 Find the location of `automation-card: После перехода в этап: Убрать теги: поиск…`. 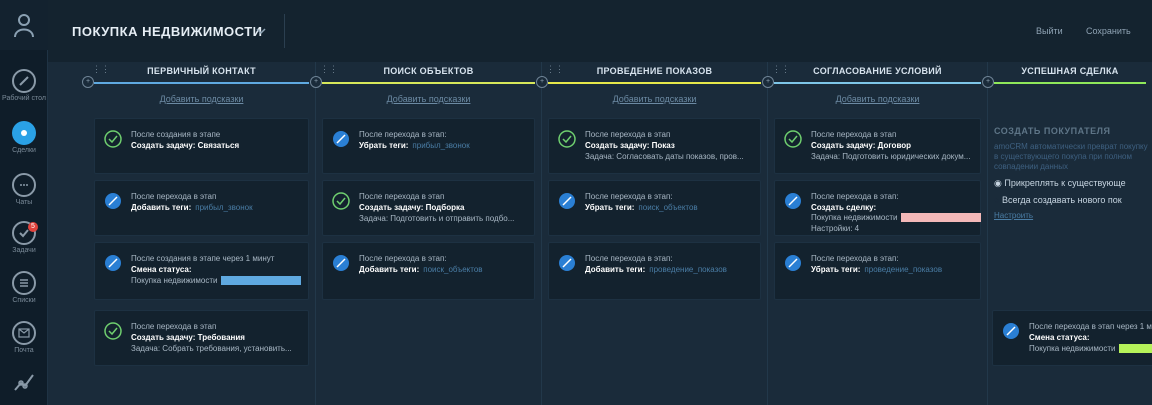

automation-card: После перехода в этап: Убрать теги: поиск… is located at coordinates (654, 208).